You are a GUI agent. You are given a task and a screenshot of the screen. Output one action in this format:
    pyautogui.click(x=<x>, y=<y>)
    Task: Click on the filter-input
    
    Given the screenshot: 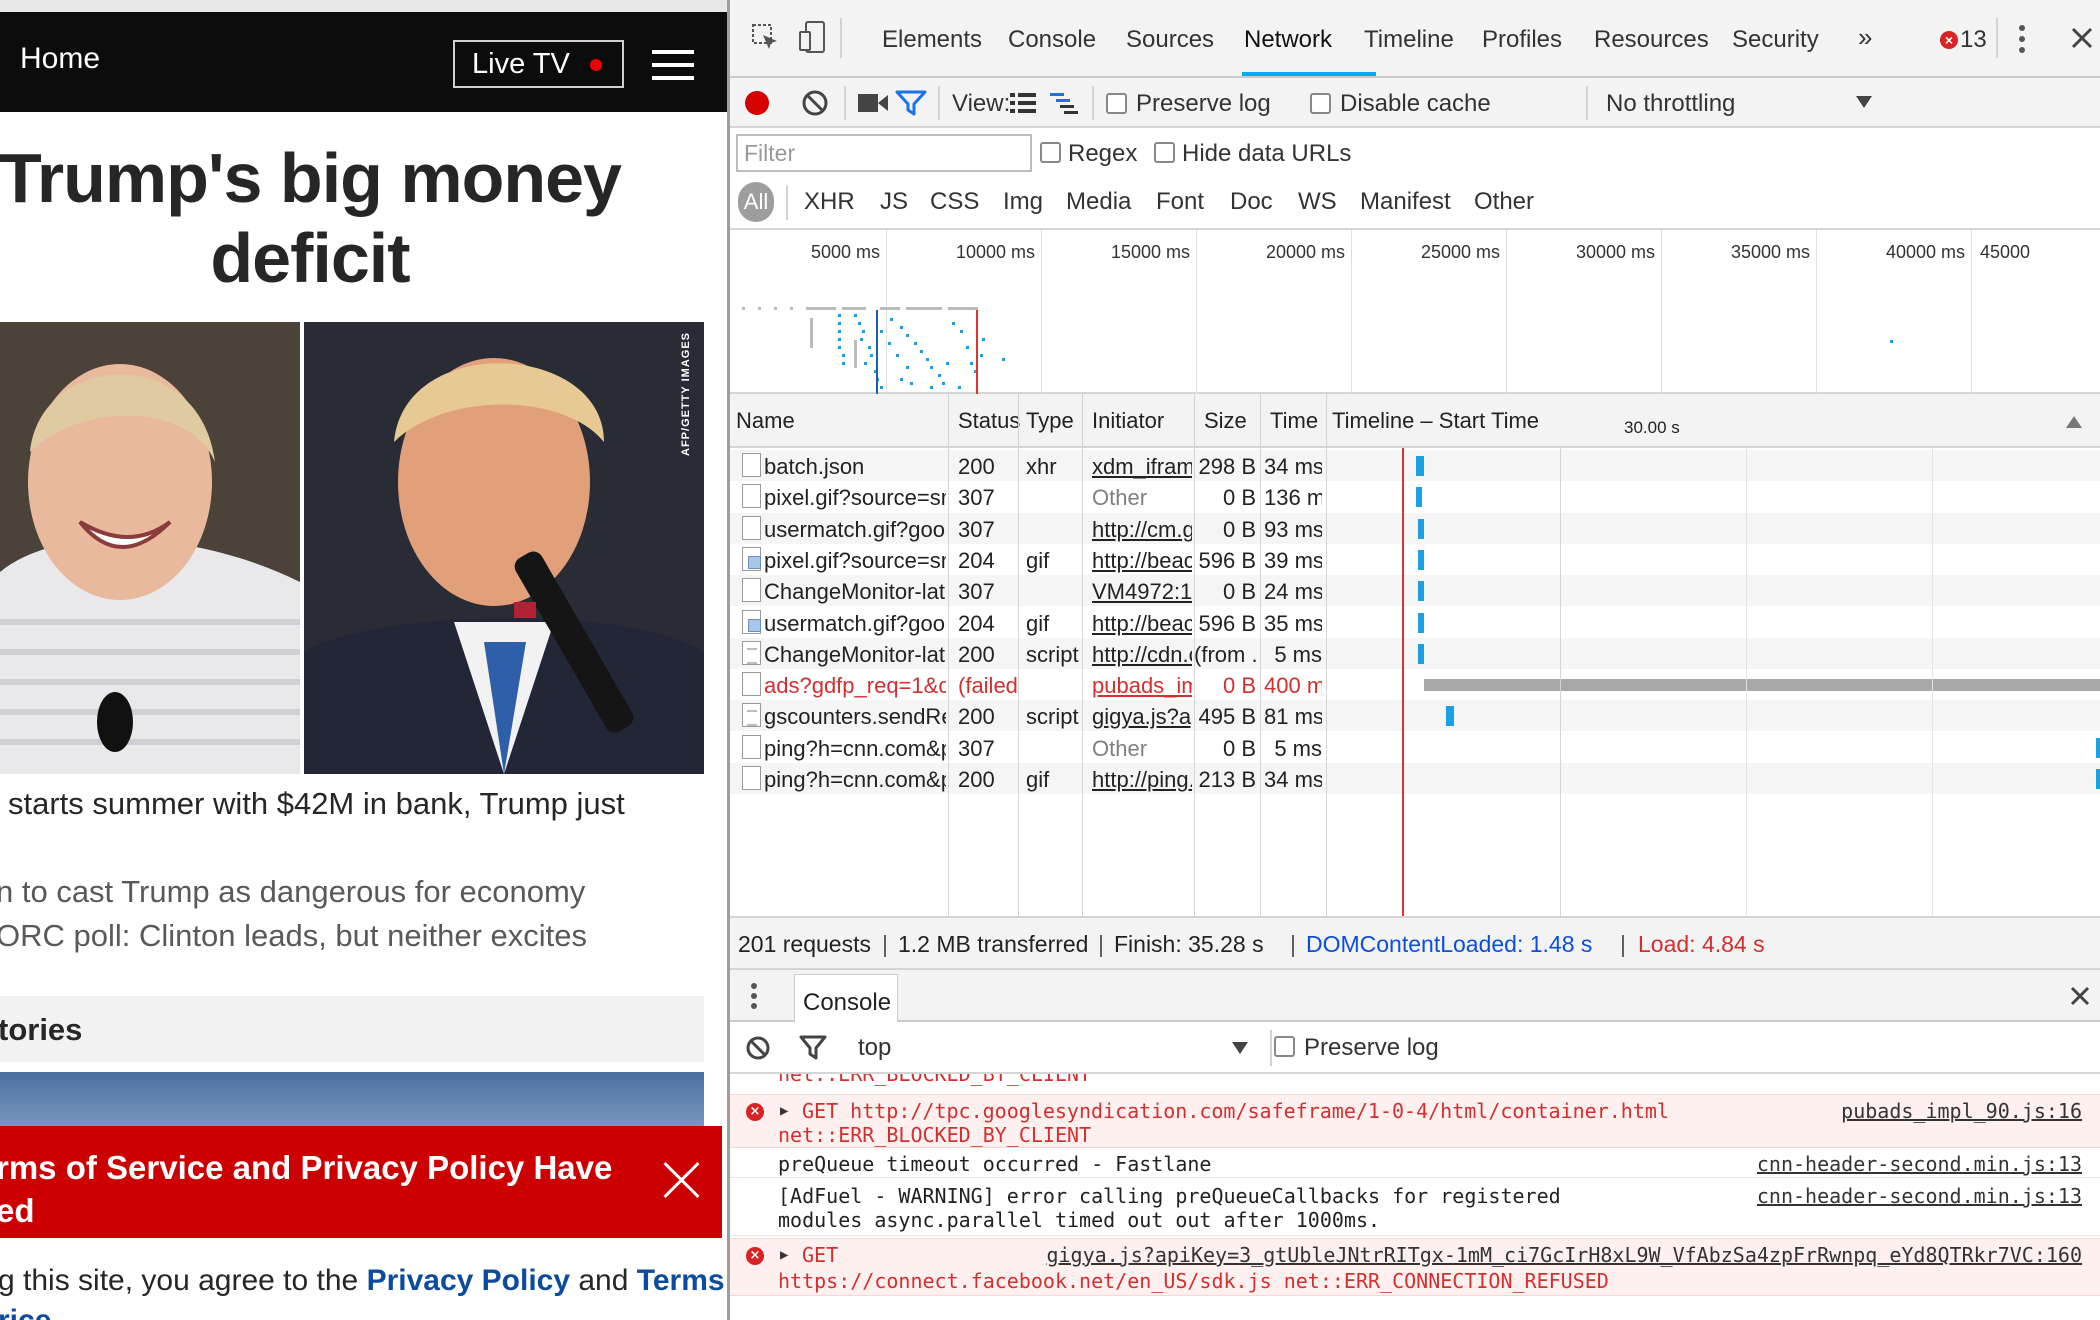 What is the action you would take?
    pyautogui.click(x=884, y=153)
    